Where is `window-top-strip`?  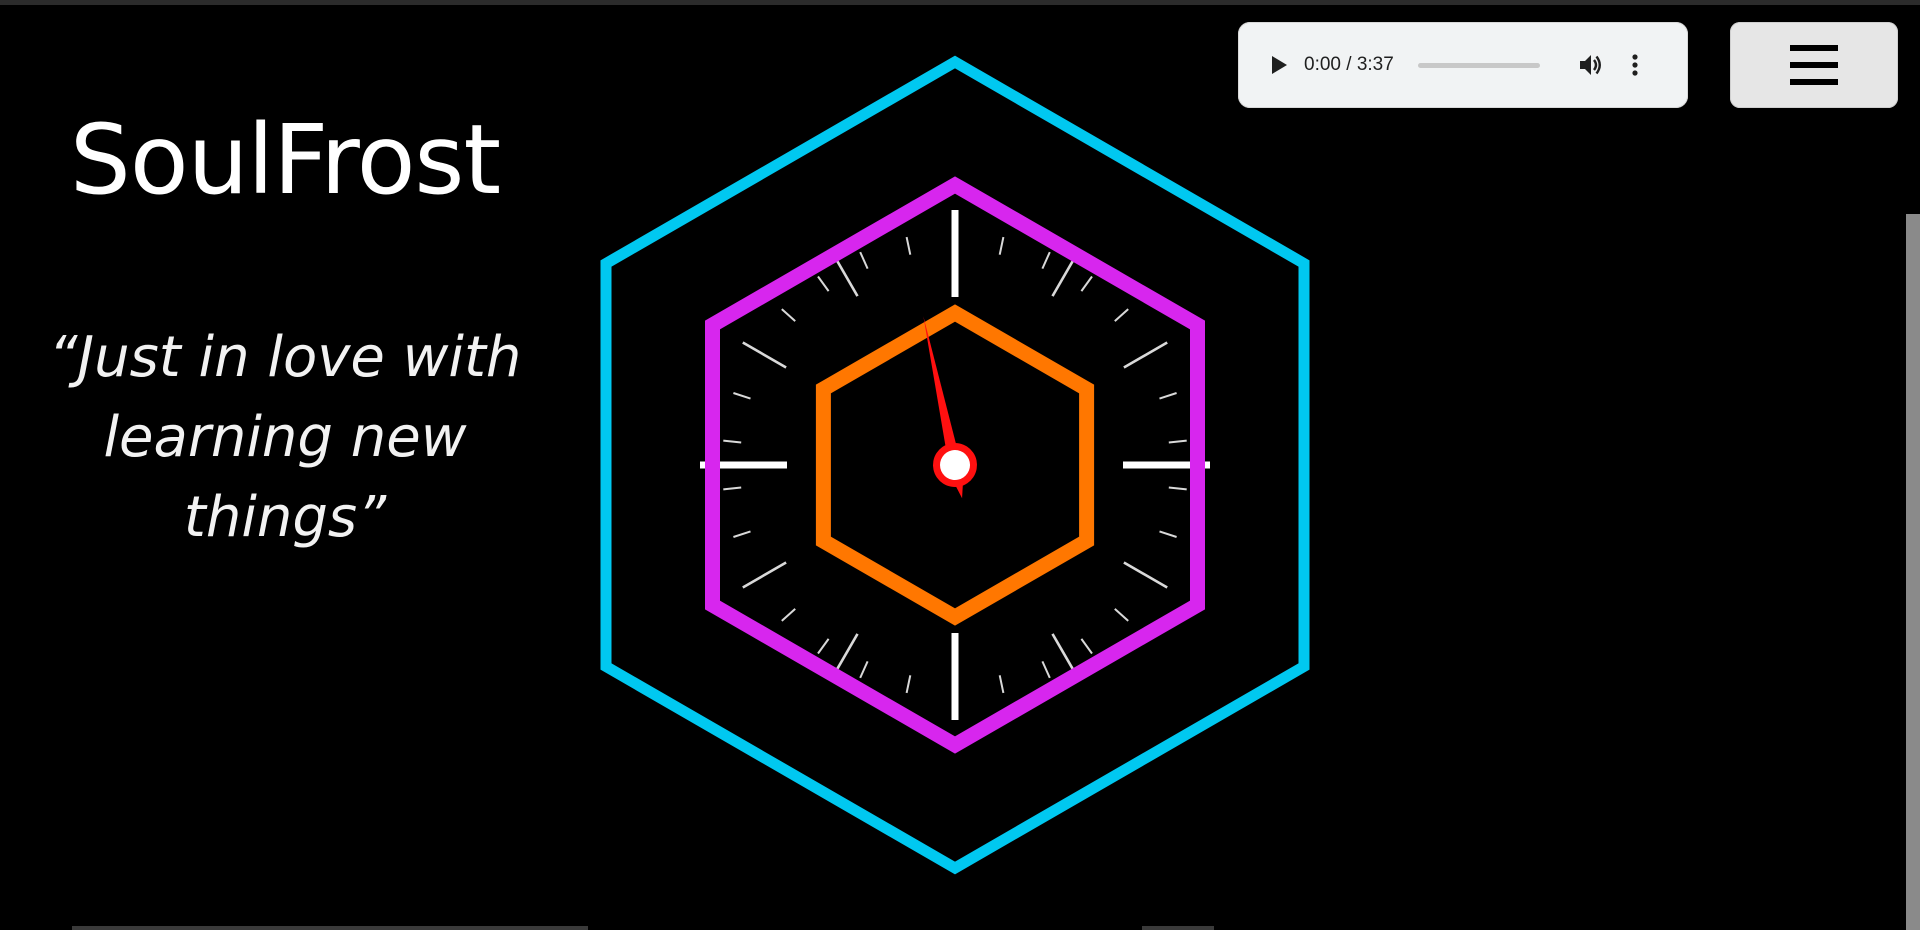
window-top-strip is located at coordinates (960, 2).